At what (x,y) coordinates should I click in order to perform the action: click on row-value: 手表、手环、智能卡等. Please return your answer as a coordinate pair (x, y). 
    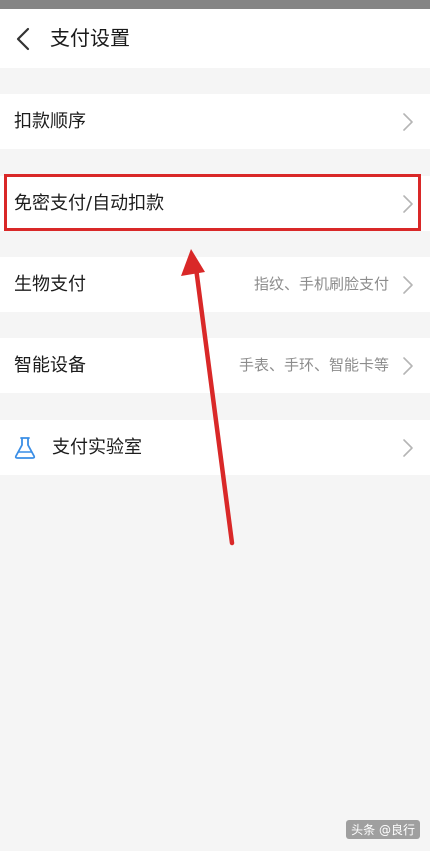
    Looking at the image, I should click on (313, 365).